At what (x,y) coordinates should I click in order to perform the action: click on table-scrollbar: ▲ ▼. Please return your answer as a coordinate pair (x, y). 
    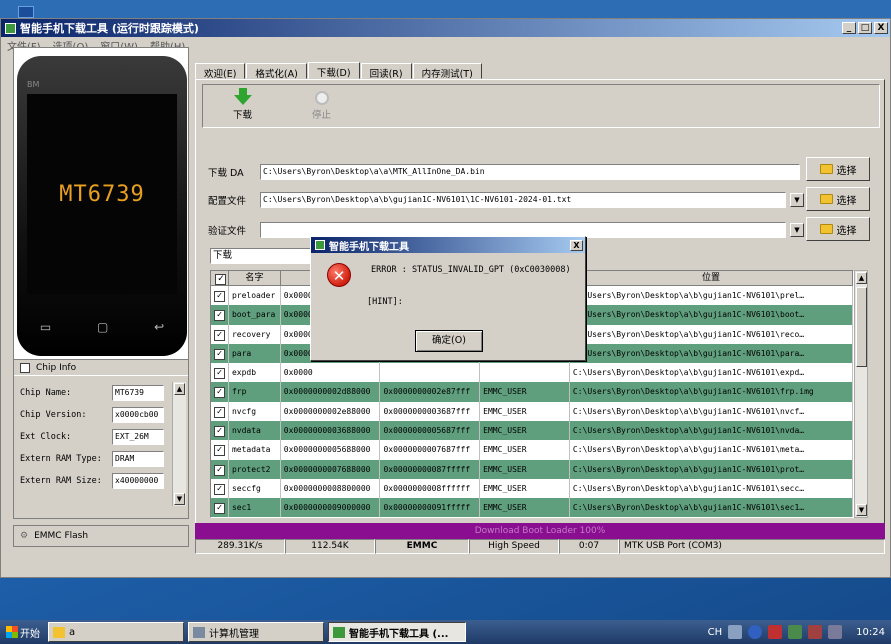
    Looking at the image, I should click on (861, 394).